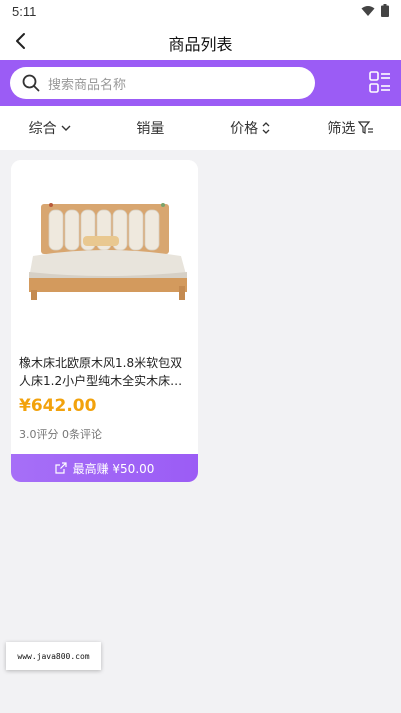 Image resolution: width=401 pixels, height=713 pixels. What do you see at coordinates (60, 434) in the screenshot?
I see `product-rating: 3.0评分 0条评论` at bounding box center [60, 434].